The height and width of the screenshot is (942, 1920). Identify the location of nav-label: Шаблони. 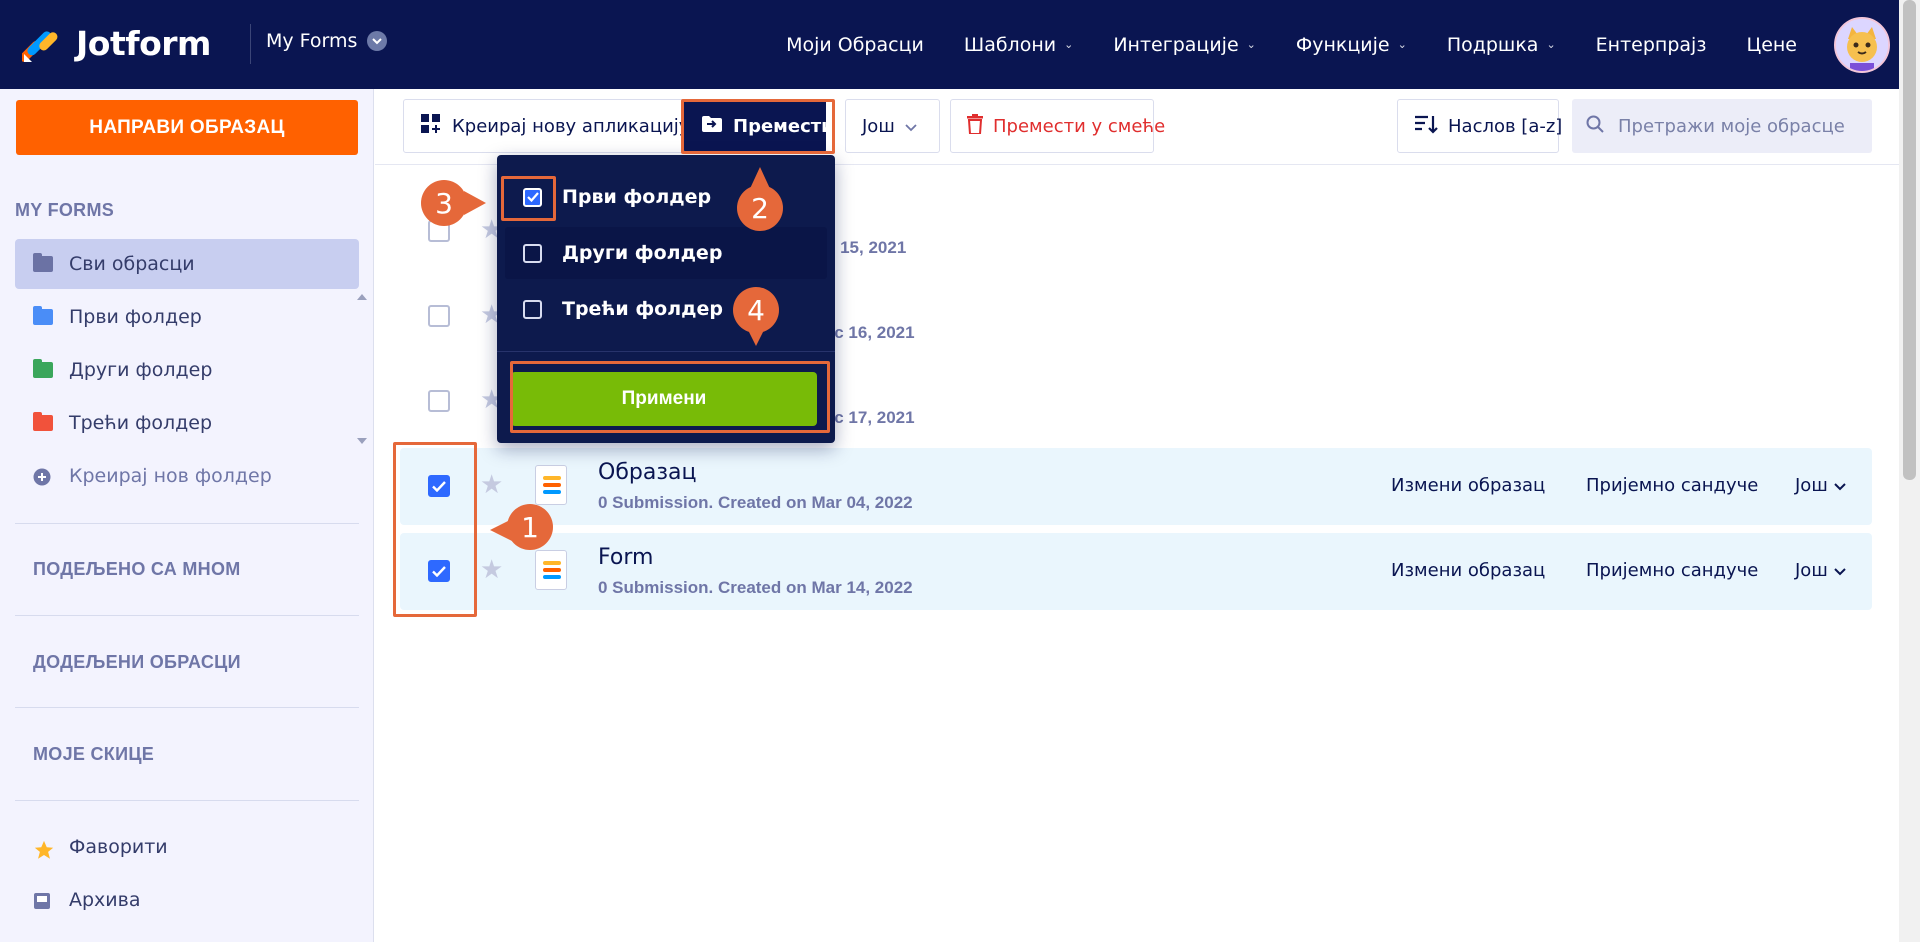
(1010, 44).